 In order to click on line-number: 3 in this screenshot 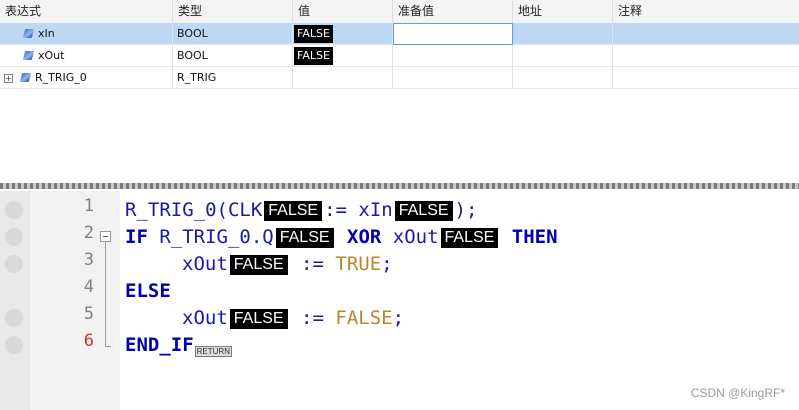, I will do `click(88, 260)`.